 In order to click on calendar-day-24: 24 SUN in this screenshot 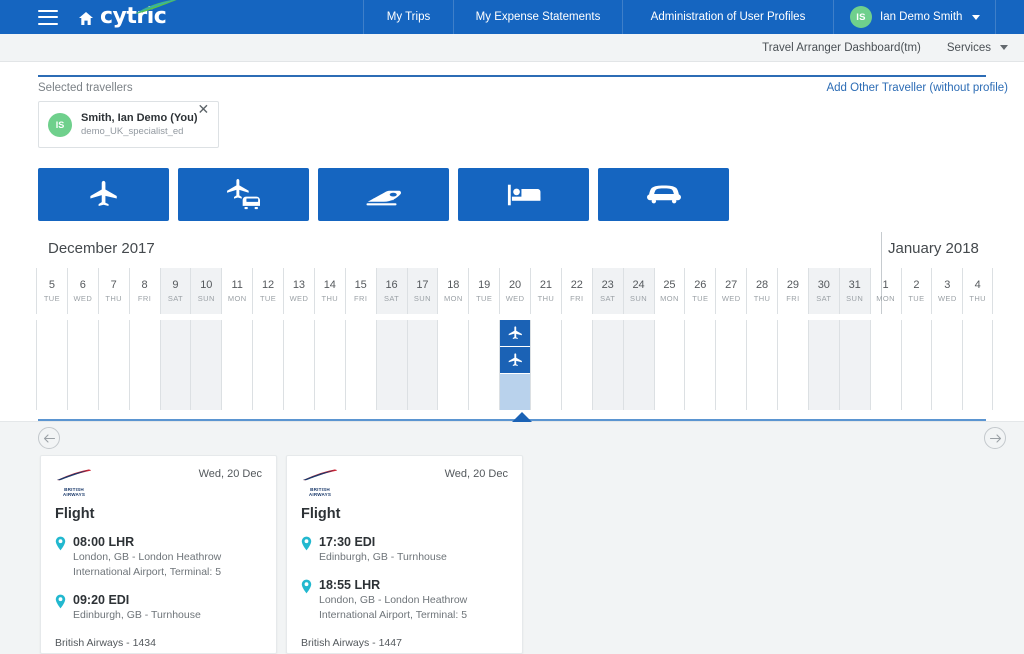, I will do `click(638, 291)`.